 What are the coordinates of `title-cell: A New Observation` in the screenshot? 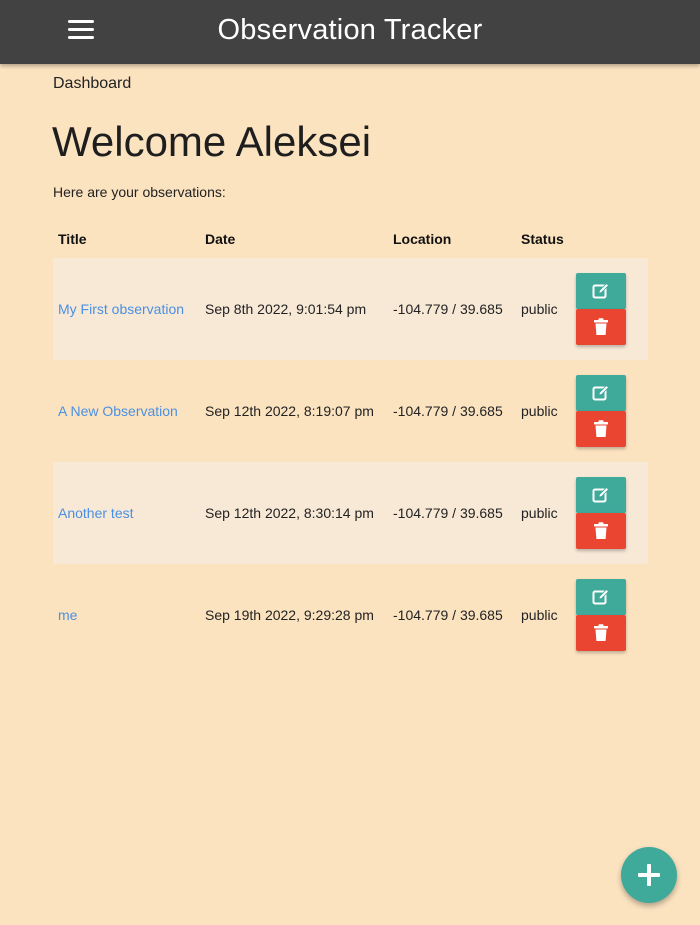 It's located at (118, 411).